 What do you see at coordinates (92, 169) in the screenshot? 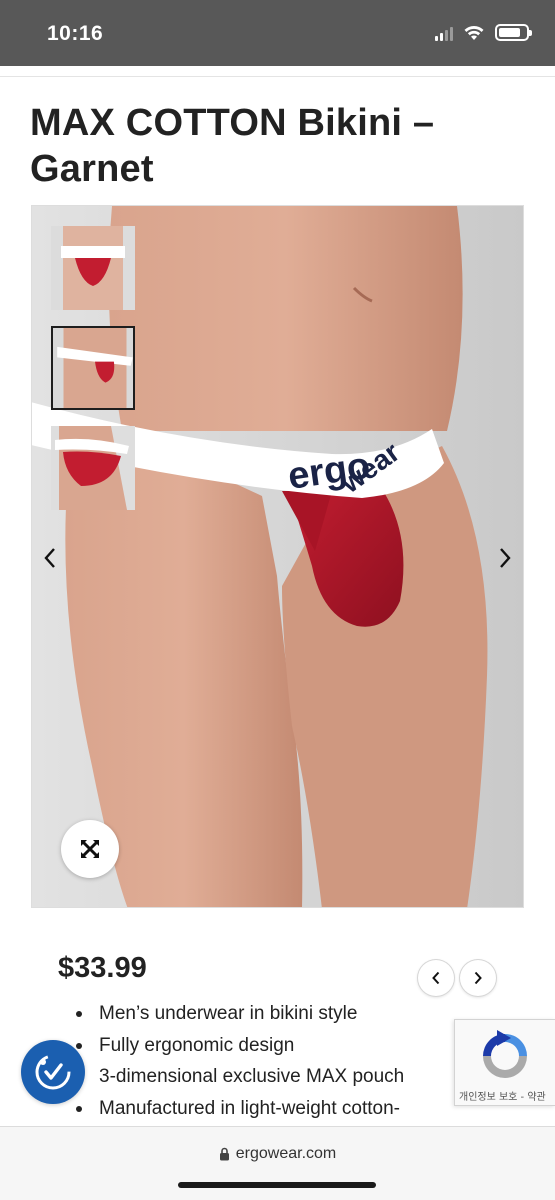
I see `product-title-line2: Garnet` at bounding box center [92, 169].